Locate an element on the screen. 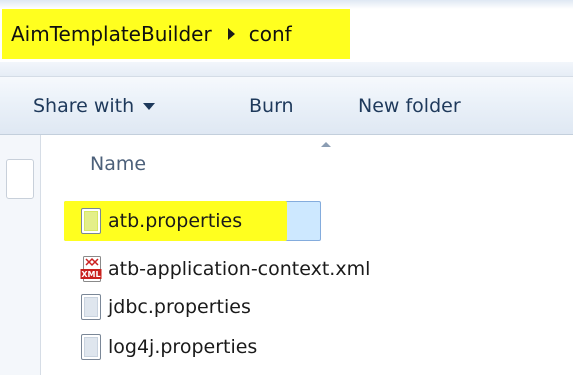 This screenshot has height=375, width=573. file-row-atb-application-context-xml: XML atb-application-context.xml is located at coordinates (320, 269).